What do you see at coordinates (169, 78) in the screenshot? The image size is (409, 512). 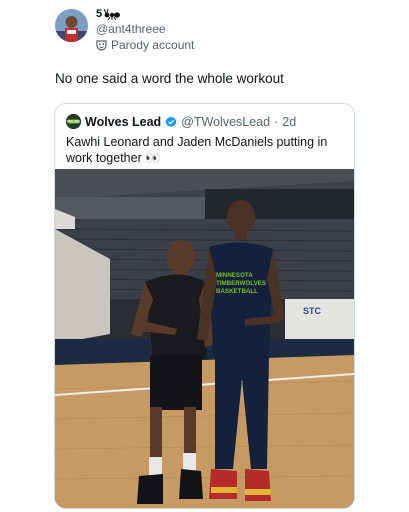 I see `post-text: No one said a word the whole workout` at bounding box center [169, 78].